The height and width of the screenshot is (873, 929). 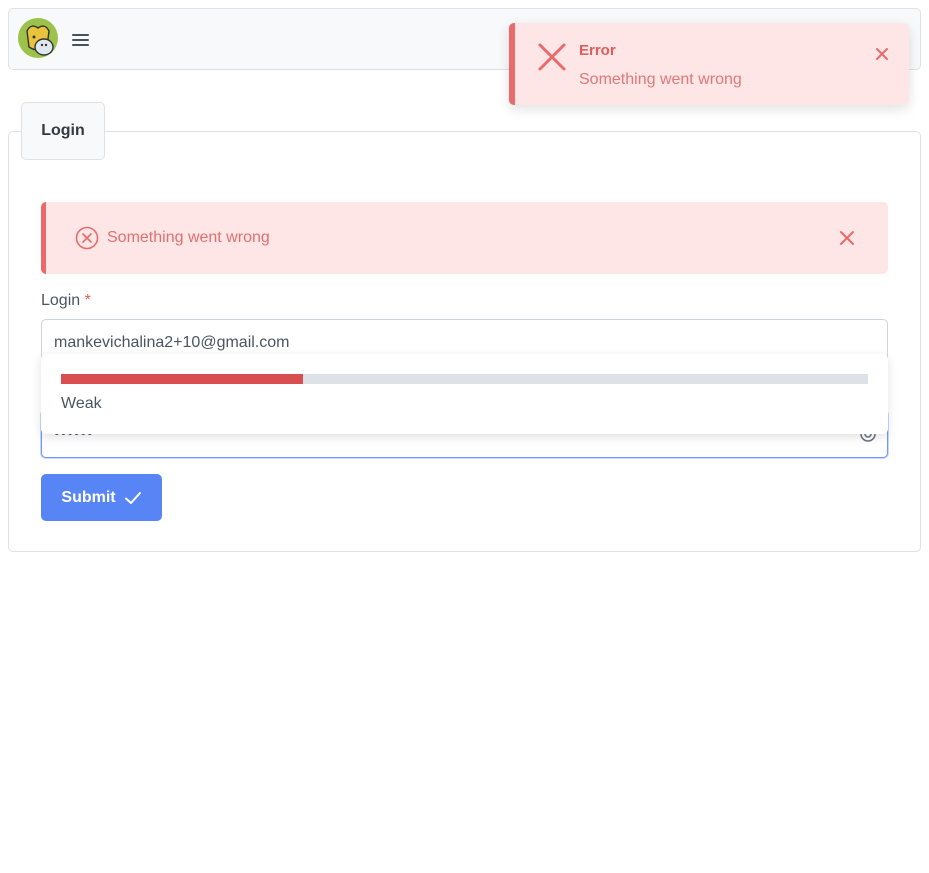 What do you see at coordinates (464, 238) in the screenshot?
I see `error-message: Something went wrong` at bounding box center [464, 238].